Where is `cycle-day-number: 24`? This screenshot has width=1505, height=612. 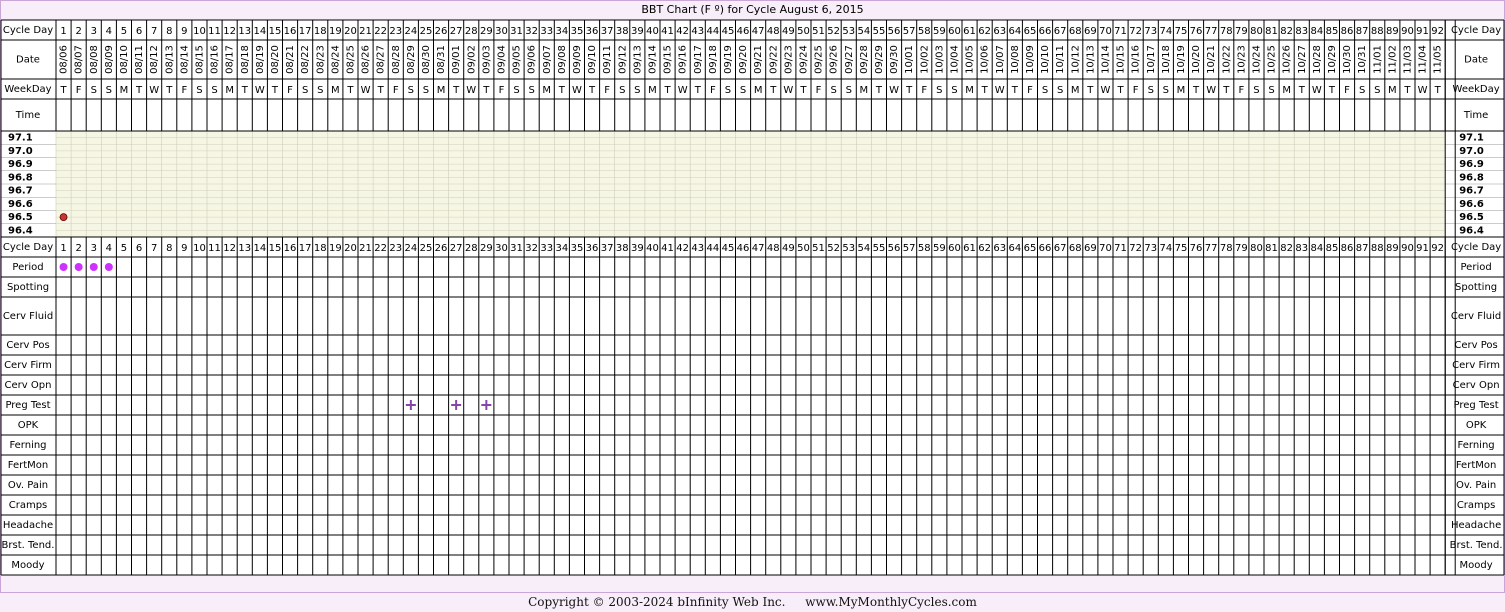 cycle-day-number: 24 is located at coordinates (410, 248).